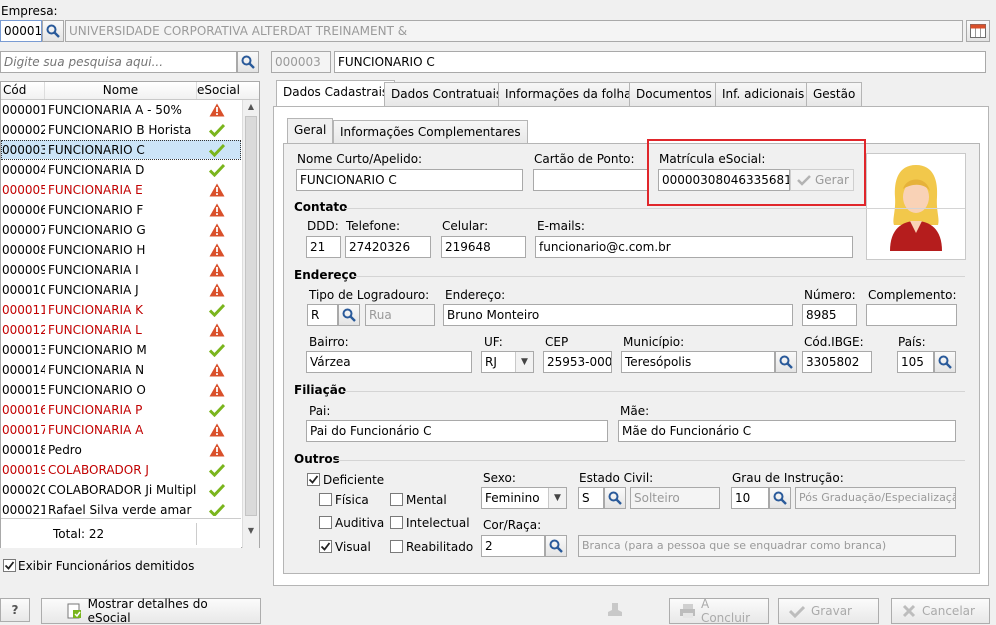 Image resolution: width=996 pixels, height=625 pixels. What do you see at coordinates (829, 315) in the screenshot?
I see `numero-input: 8985` at bounding box center [829, 315].